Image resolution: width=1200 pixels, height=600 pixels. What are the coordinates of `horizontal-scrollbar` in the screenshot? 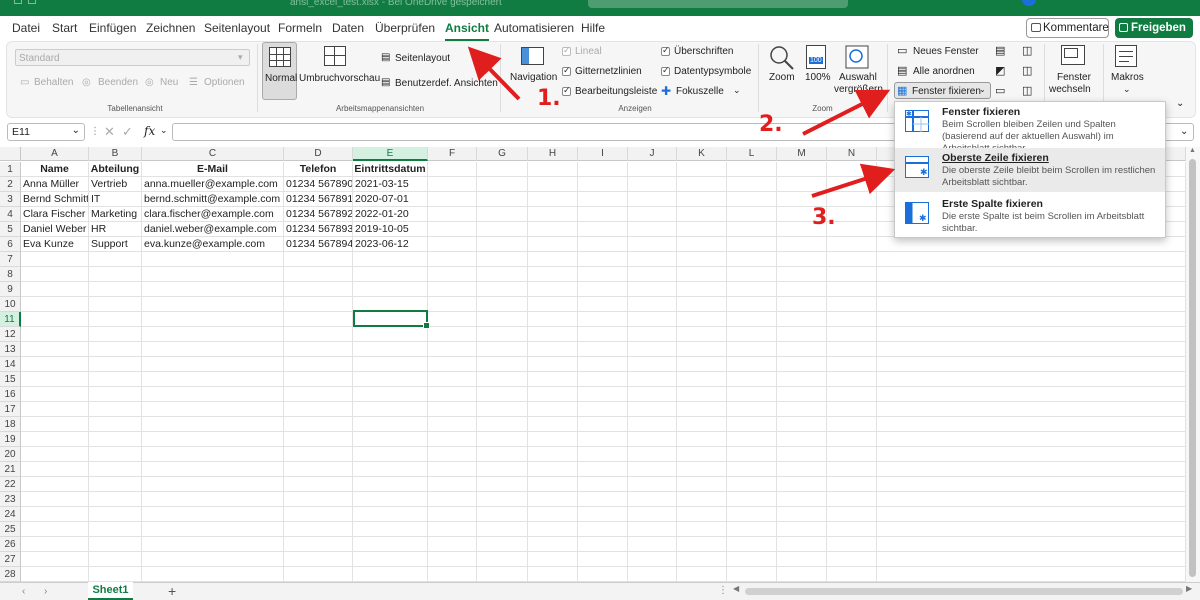 It's located at (964, 591).